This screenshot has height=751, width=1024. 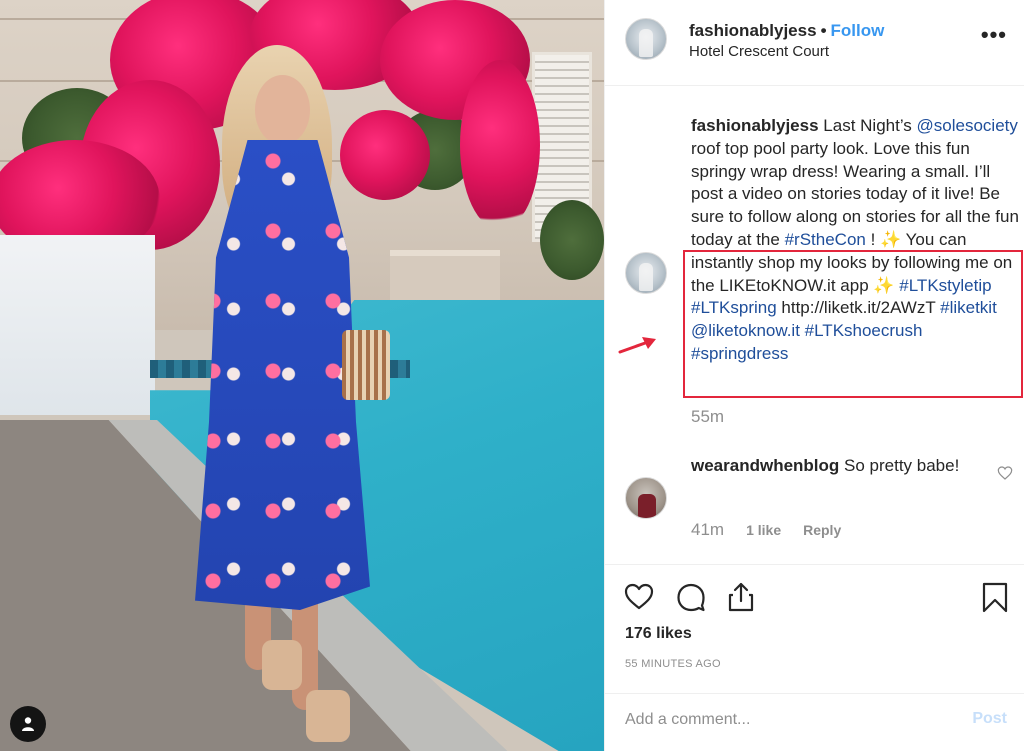 I want to click on caption-hashtag-link: @solesociety, so click(x=967, y=125).